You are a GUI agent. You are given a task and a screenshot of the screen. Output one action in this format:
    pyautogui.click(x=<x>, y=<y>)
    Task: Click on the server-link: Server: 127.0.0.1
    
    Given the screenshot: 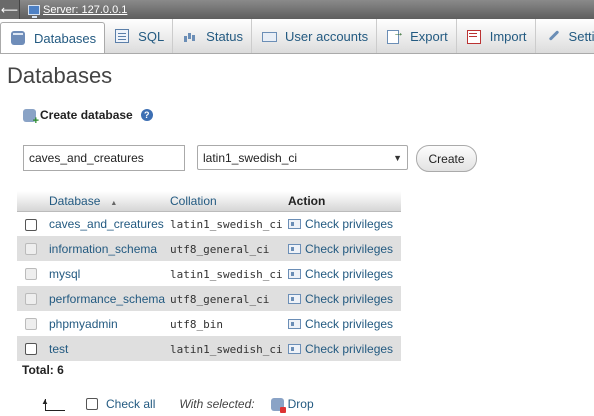 What is the action you would take?
    pyautogui.click(x=85, y=10)
    